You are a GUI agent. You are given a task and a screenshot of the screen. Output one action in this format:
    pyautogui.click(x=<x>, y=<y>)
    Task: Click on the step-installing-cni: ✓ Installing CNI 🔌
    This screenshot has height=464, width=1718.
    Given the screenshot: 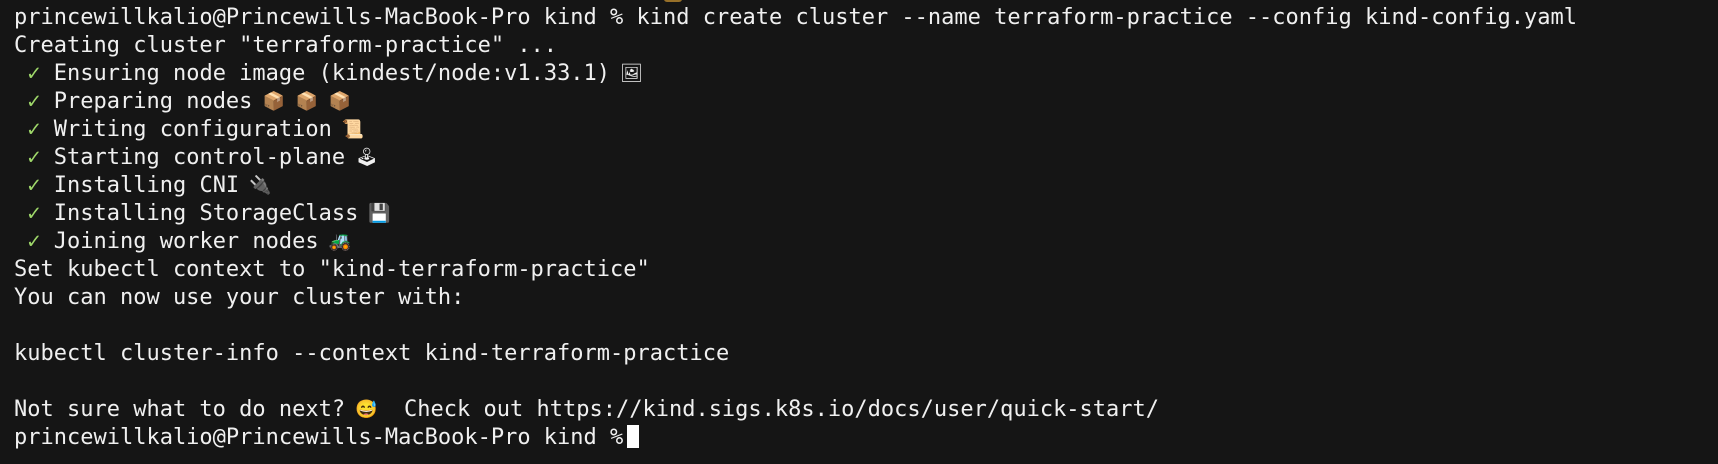 What is the action you would take?
    pyautogui.click(x=866, y=186)
    